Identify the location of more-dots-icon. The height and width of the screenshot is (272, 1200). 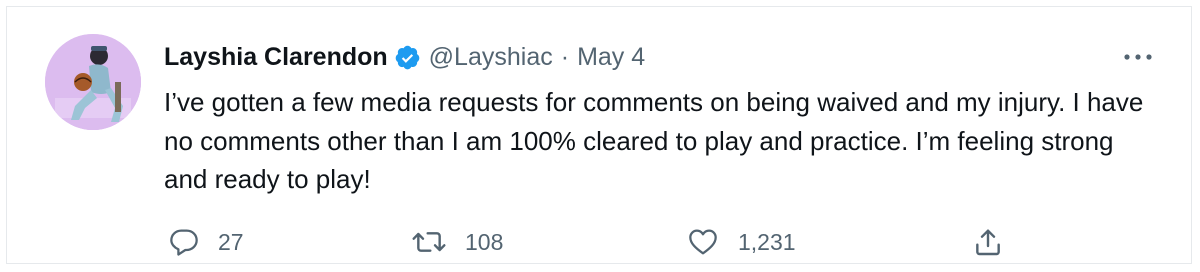
(1138, 57).